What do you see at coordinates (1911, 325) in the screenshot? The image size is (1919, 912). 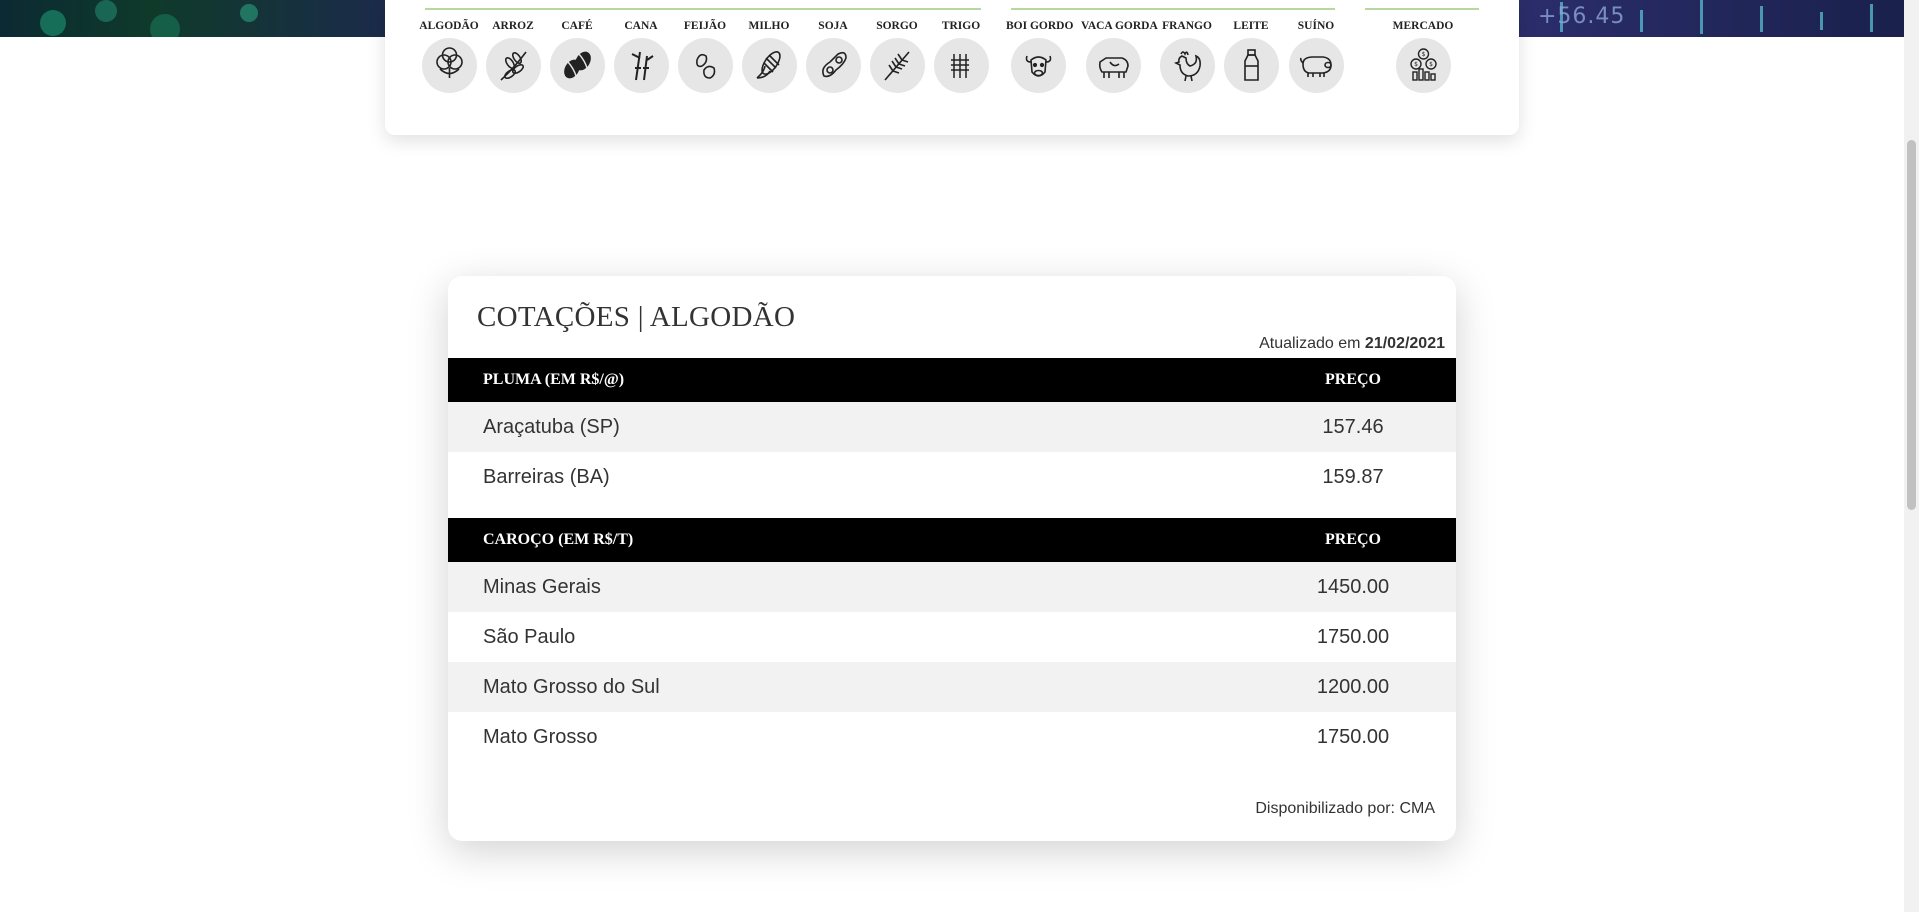 I see `scrollbar-thumb` at bounding box center [1911, 325].